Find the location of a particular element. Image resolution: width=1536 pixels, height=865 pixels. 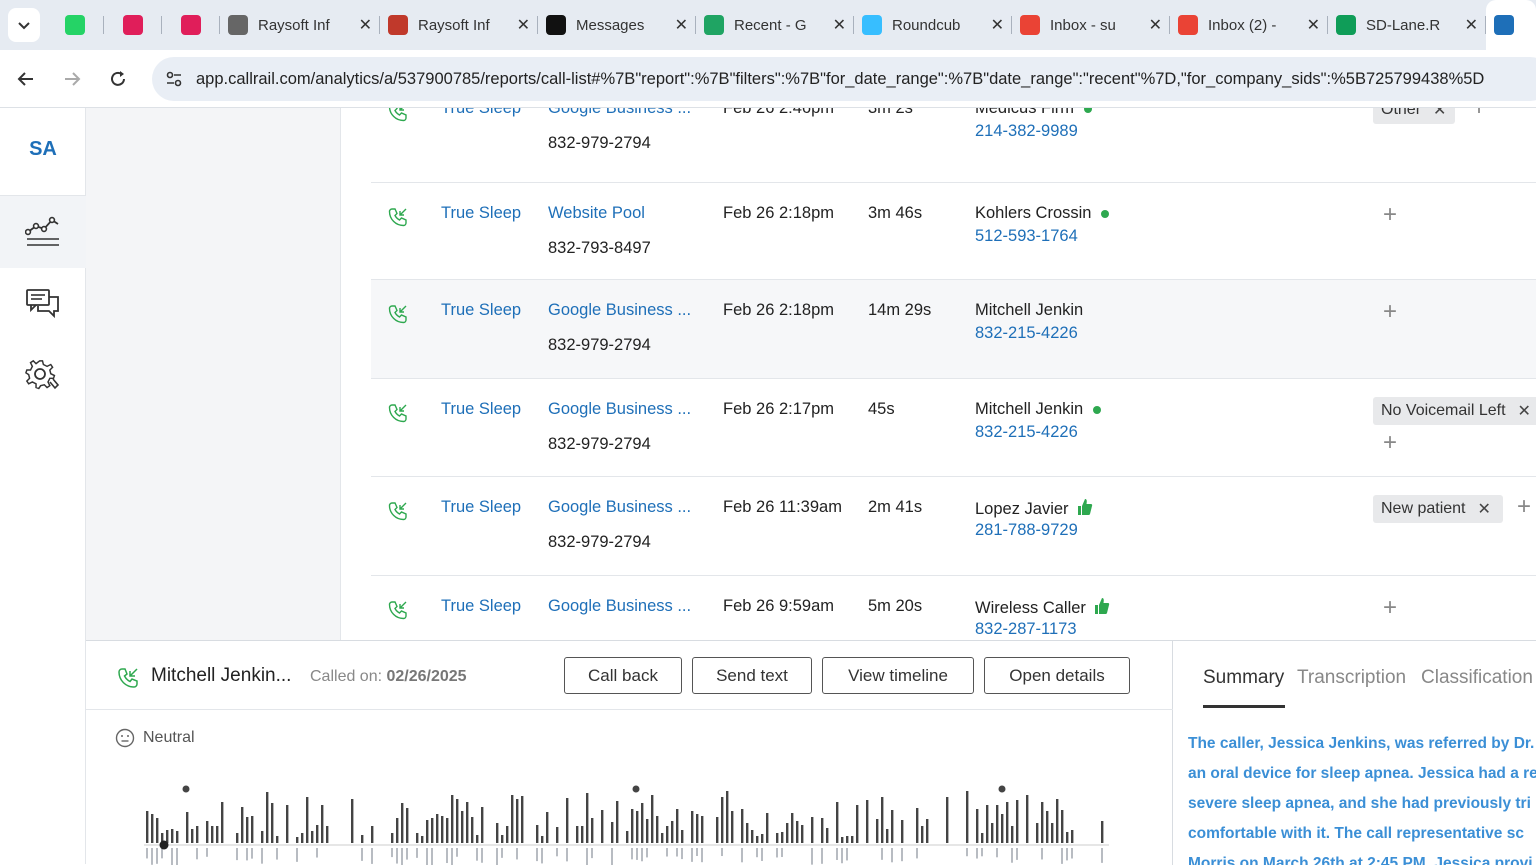

open-details-button: Open details is located at coordinates (1057, 675).